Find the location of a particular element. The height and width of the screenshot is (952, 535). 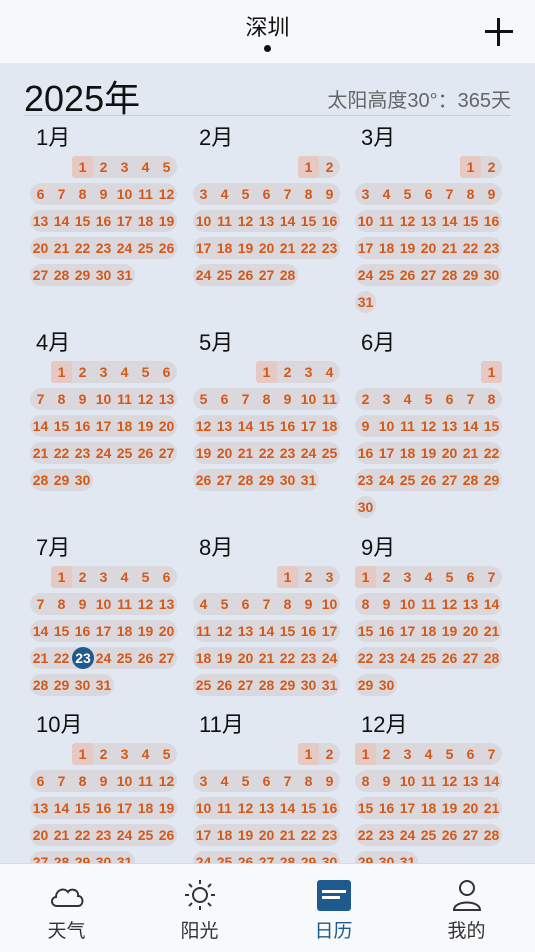

calendar-day: 16 is located at coordinates (386, 631).